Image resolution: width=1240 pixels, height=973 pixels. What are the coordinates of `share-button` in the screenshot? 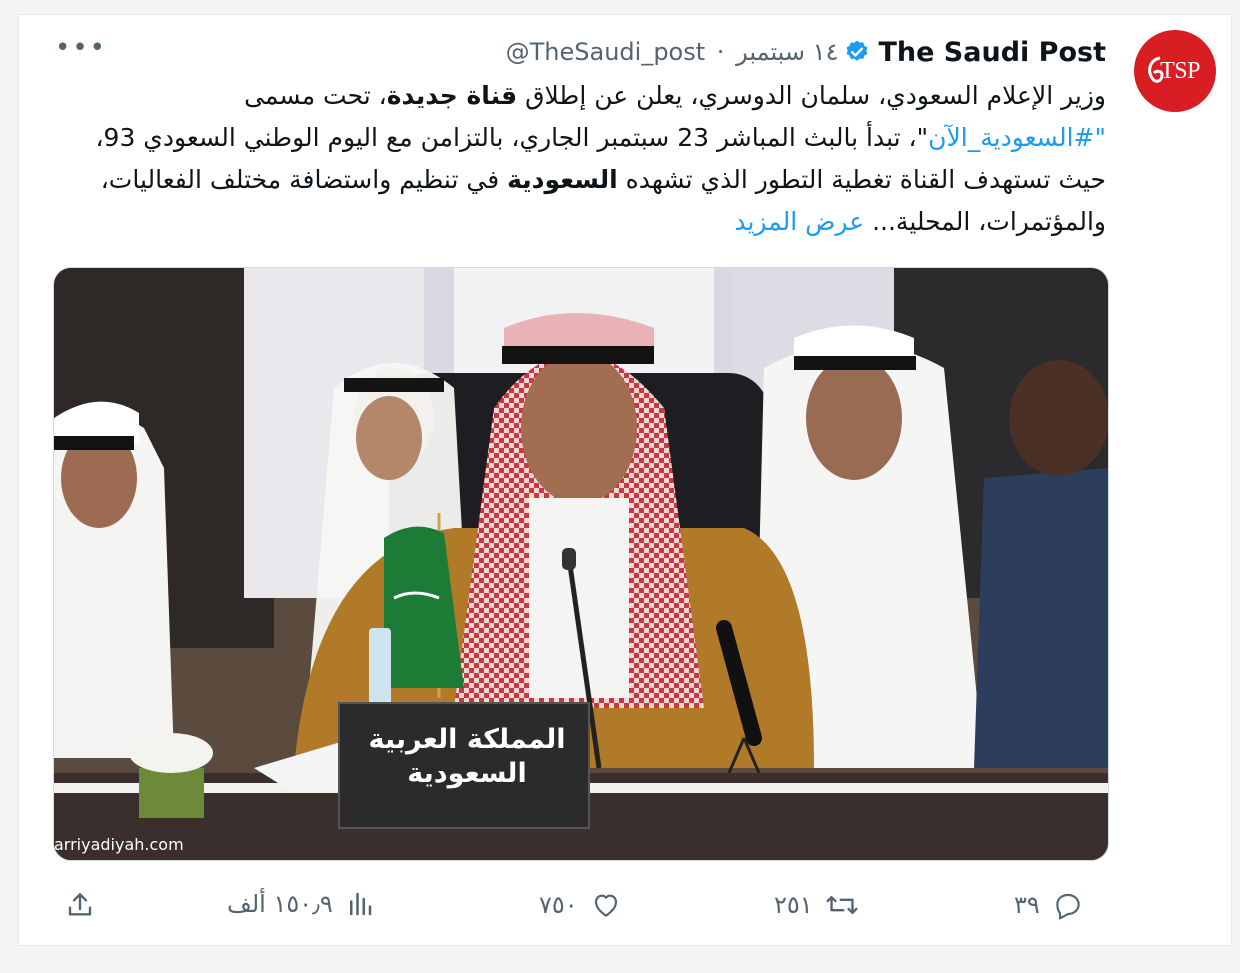 It's located at (80, 905).